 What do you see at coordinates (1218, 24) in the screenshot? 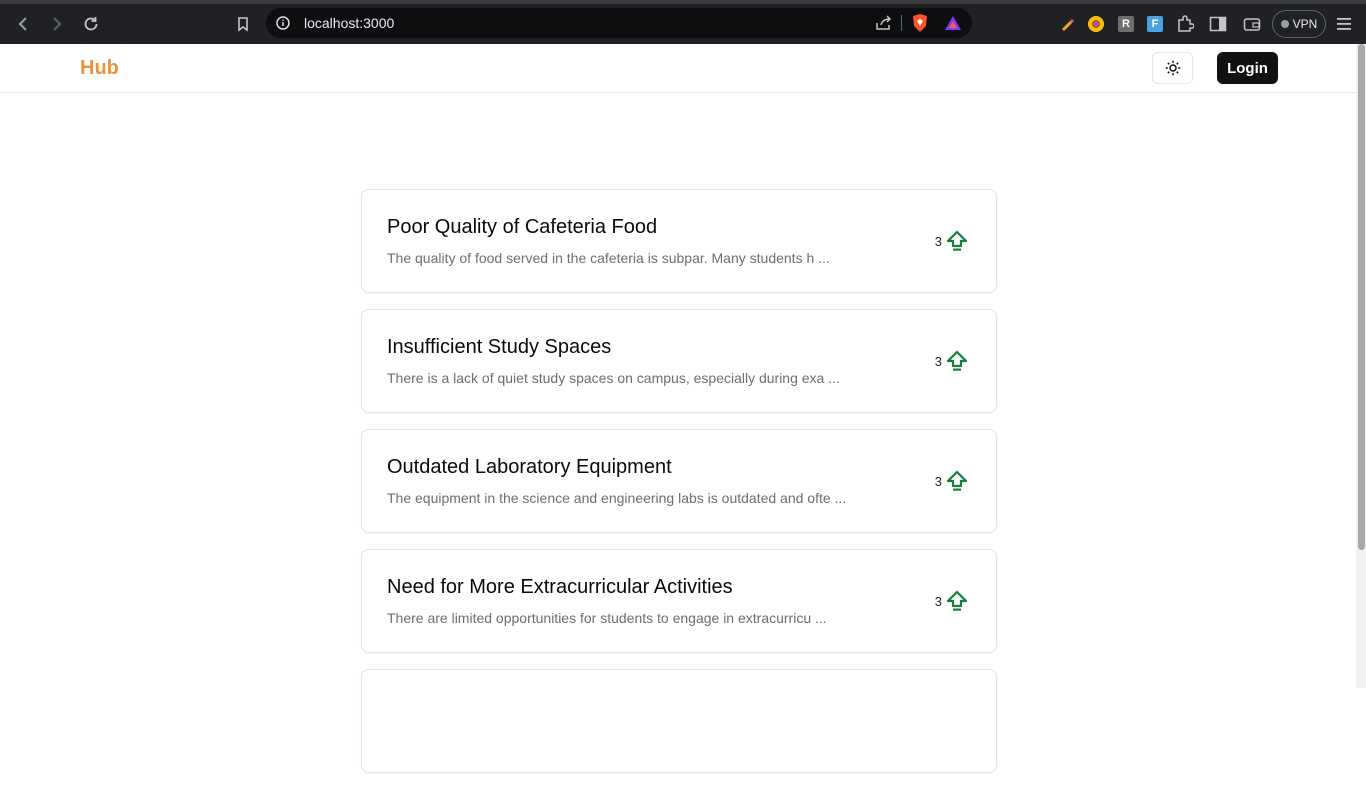
I see `sidebar-toggle-icon` at bounding box center [1218, 24].